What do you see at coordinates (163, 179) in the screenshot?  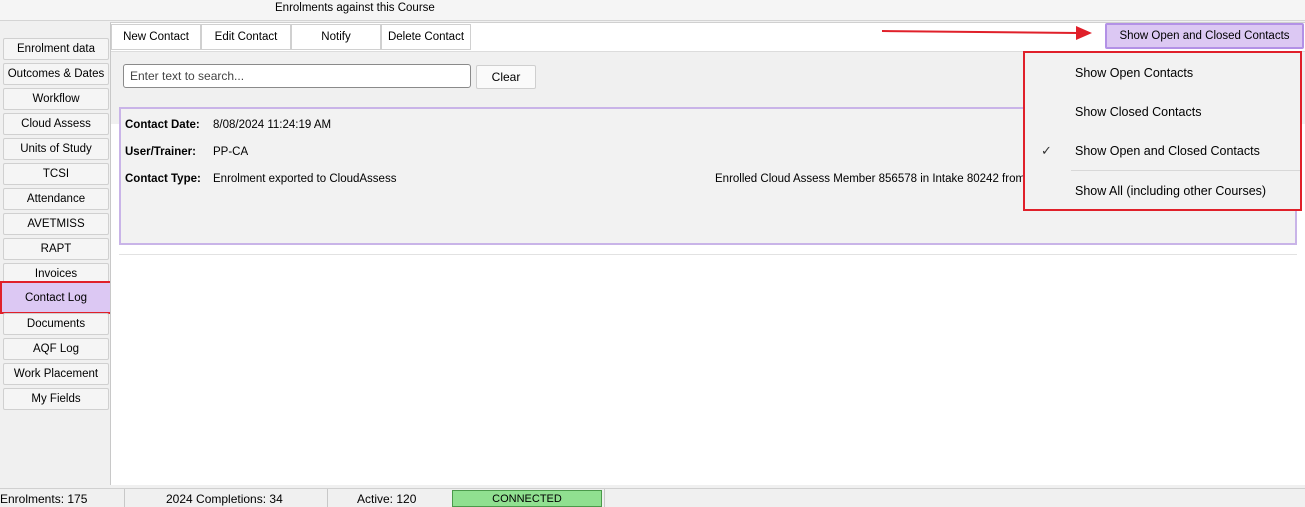 I see `contact-type-label: Contact Type:` at bounding box center [163, 179].